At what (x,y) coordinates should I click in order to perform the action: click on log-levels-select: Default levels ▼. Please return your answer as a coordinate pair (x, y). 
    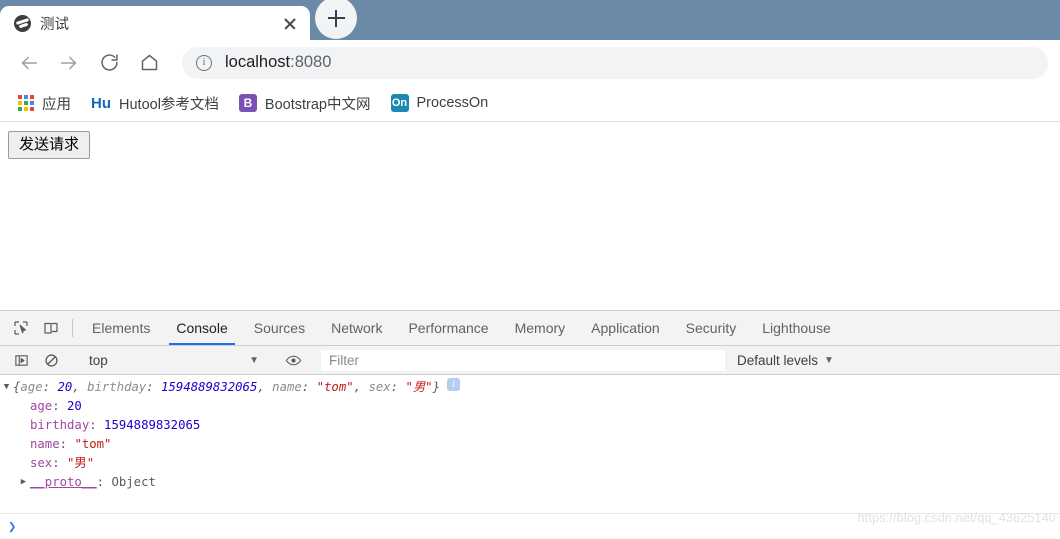
    Looking at the image, I should click on (784, 360).